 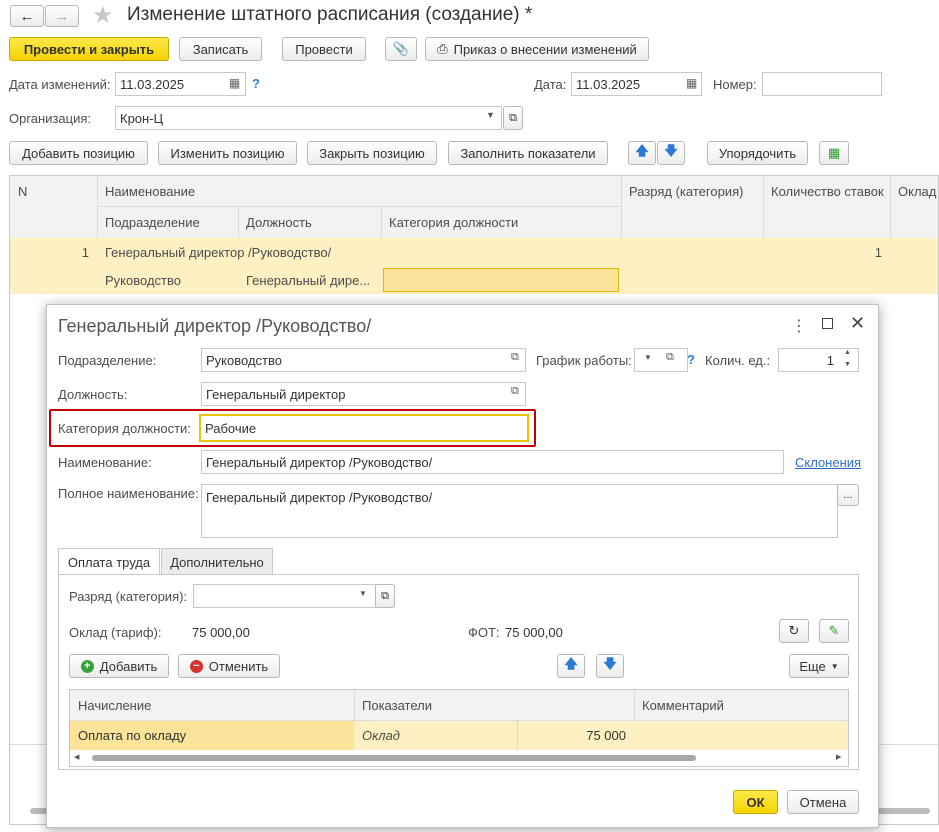 I want to click on chevron-down-icon: ▼, so click(x=834, y=666).